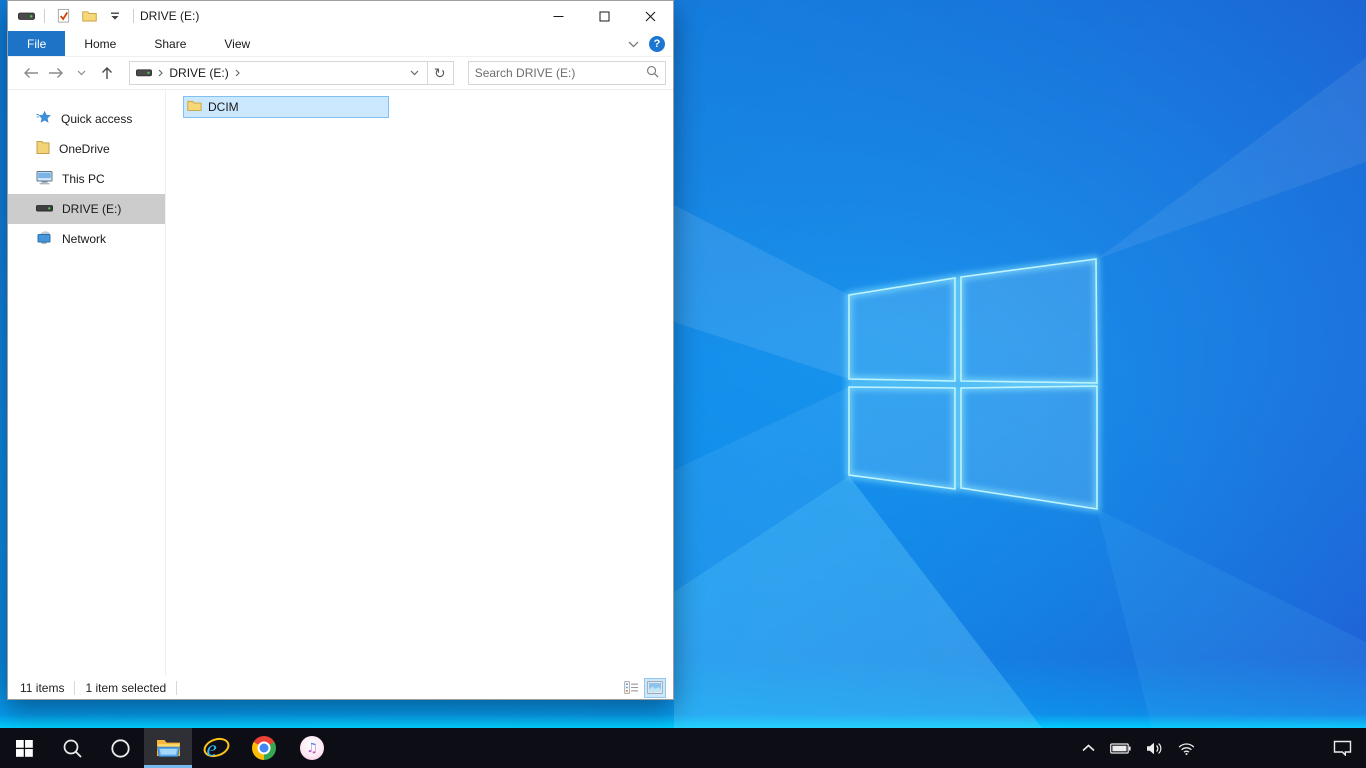 This screenshot has width=1366, height=768. I want to click on recent-locations-chevron-icon, so click(81, 73).